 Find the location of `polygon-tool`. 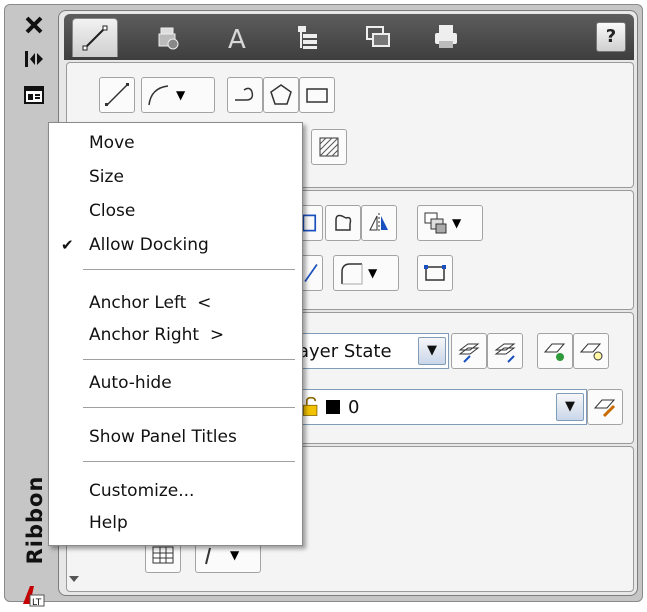

polygon-tool is located at coordinates (281, 95).